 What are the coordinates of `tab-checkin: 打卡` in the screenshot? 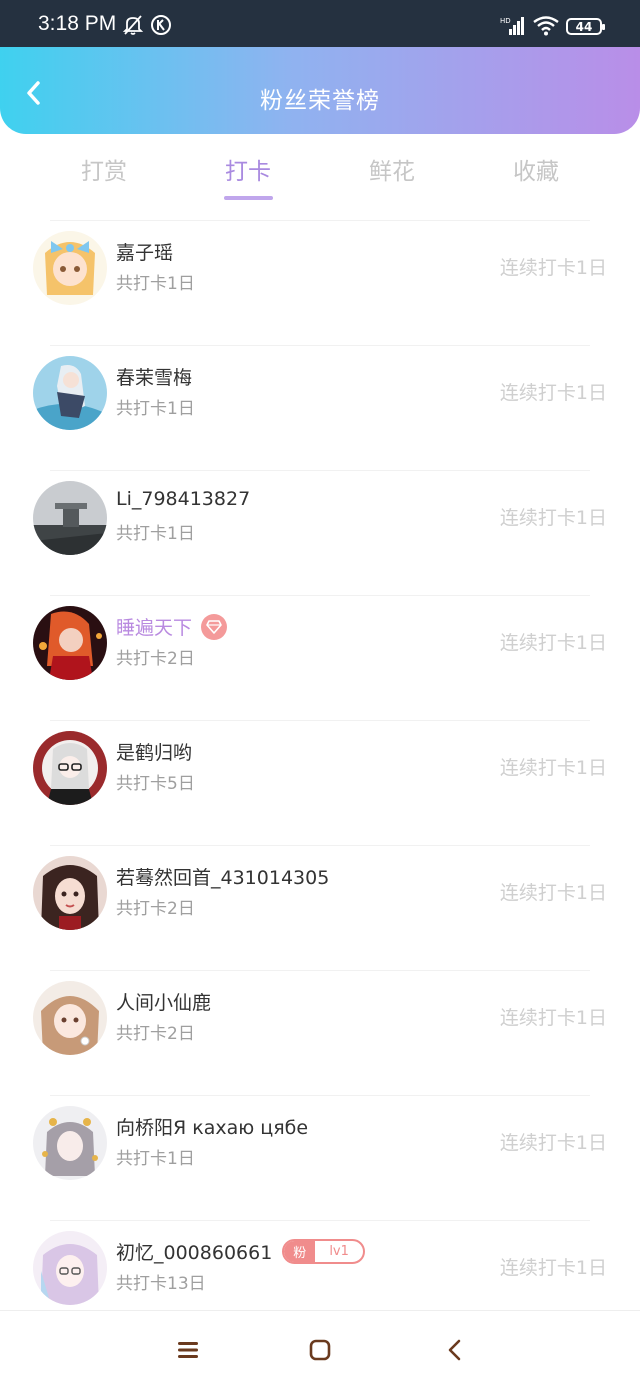 It's located at (248, 169).